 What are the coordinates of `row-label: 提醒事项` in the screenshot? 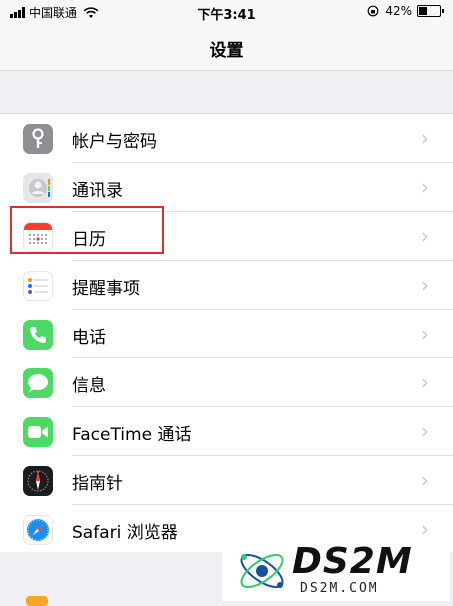 It's located at (106, 288).